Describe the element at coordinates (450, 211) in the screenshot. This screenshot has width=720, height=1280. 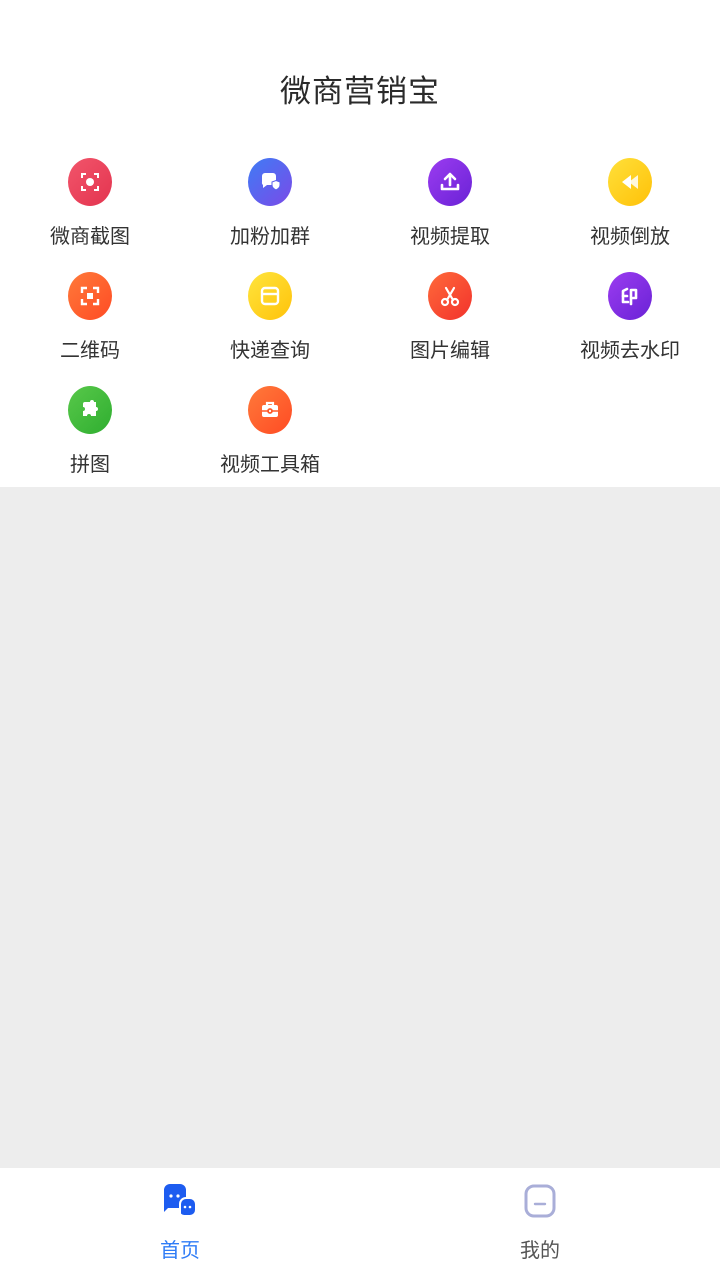
I see `tool-video-extract: 视频提取` at that location.